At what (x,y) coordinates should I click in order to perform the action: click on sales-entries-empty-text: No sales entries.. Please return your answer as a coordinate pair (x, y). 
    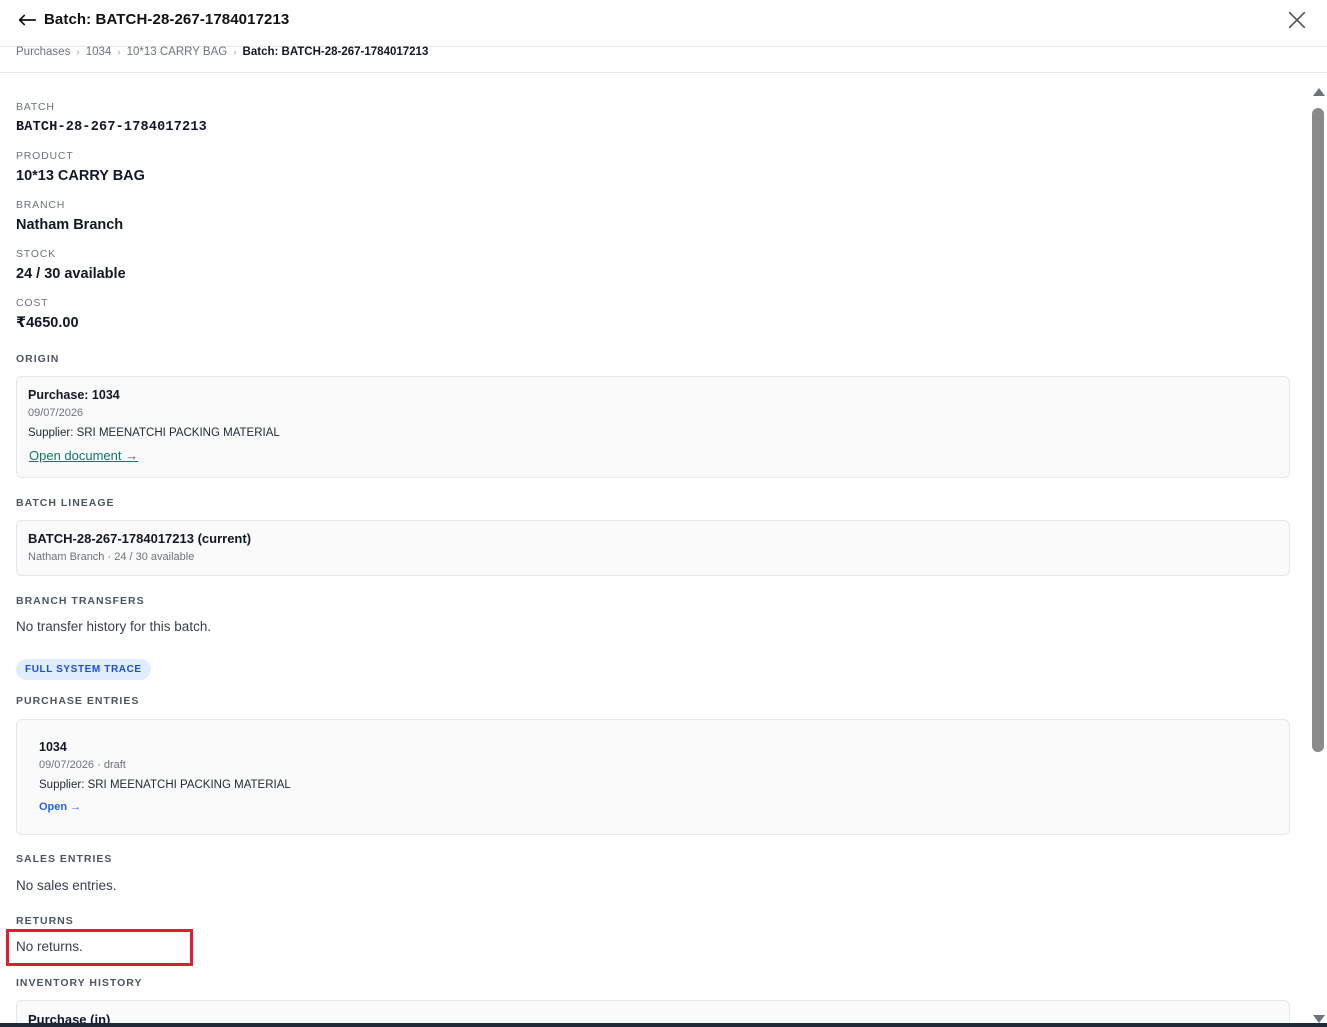
    Looking at the image, I should click on (66, 885).